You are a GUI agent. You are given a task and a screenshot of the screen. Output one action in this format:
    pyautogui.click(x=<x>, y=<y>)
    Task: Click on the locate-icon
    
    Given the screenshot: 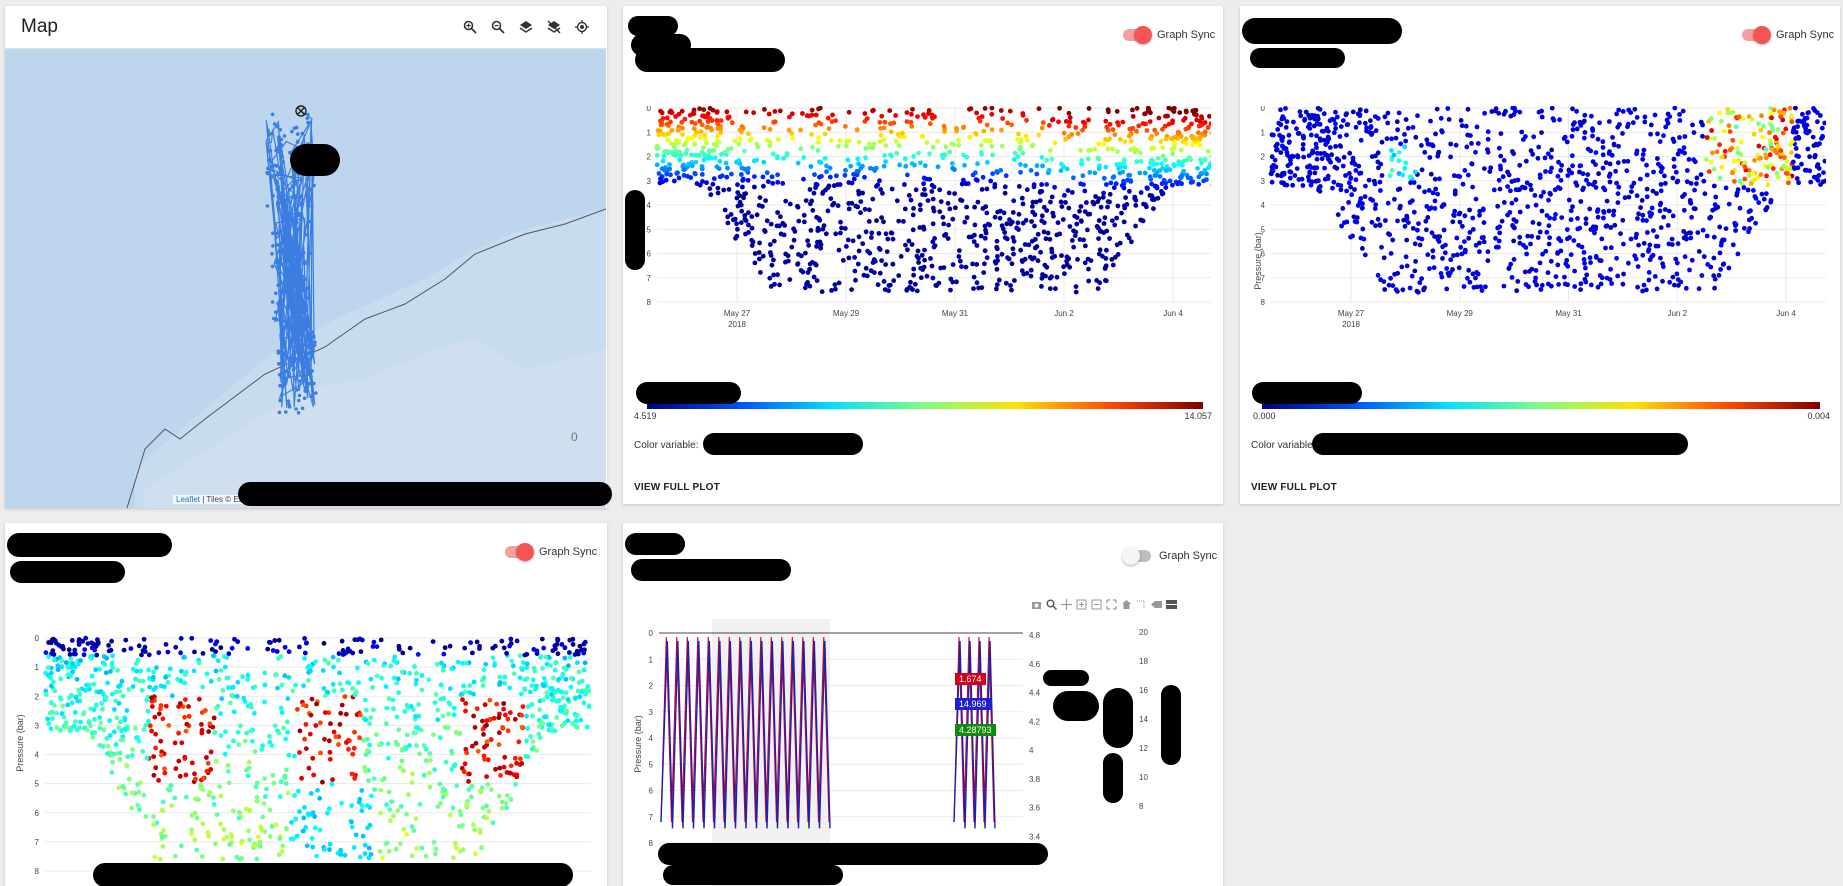 What is the action you would take?
    pyautogui.click(x=582, y=27)
    